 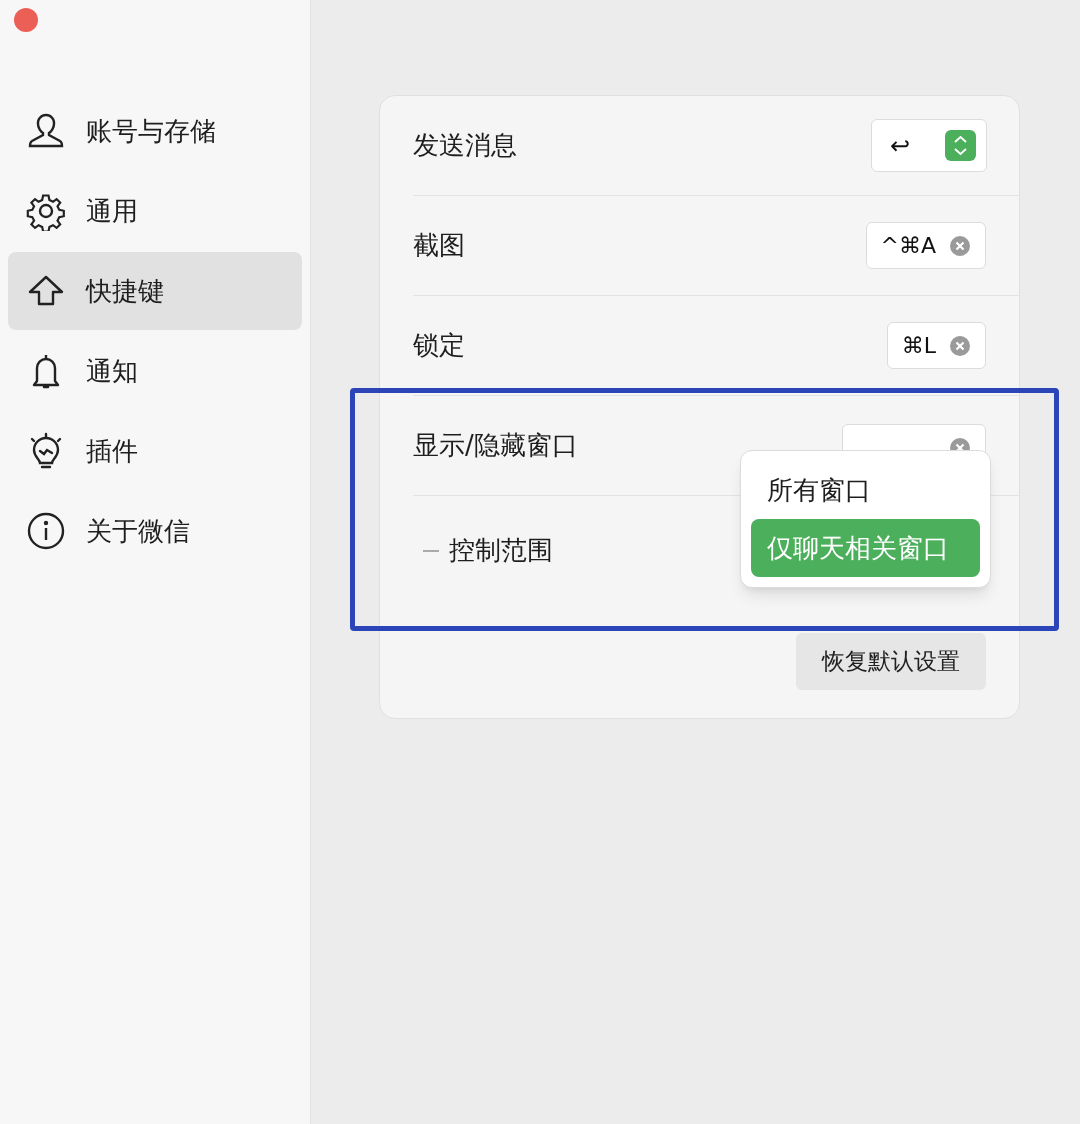 I want to click on sidebar-item: 通知, so click(x=155, y=371).